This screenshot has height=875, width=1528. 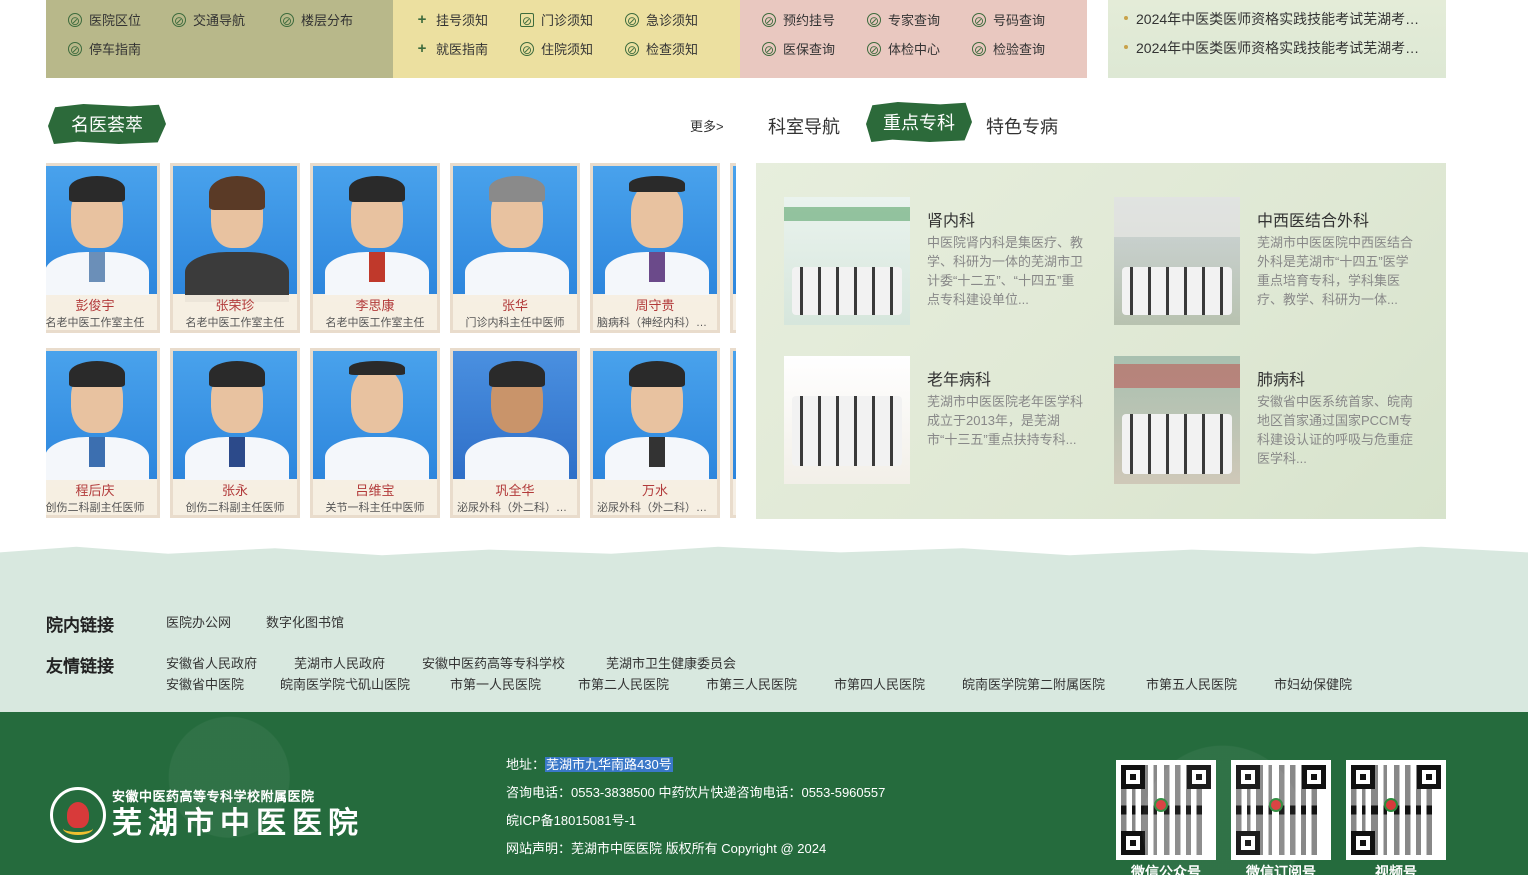 I want to click on more-link: 更多>, so click(x=707, y=125).